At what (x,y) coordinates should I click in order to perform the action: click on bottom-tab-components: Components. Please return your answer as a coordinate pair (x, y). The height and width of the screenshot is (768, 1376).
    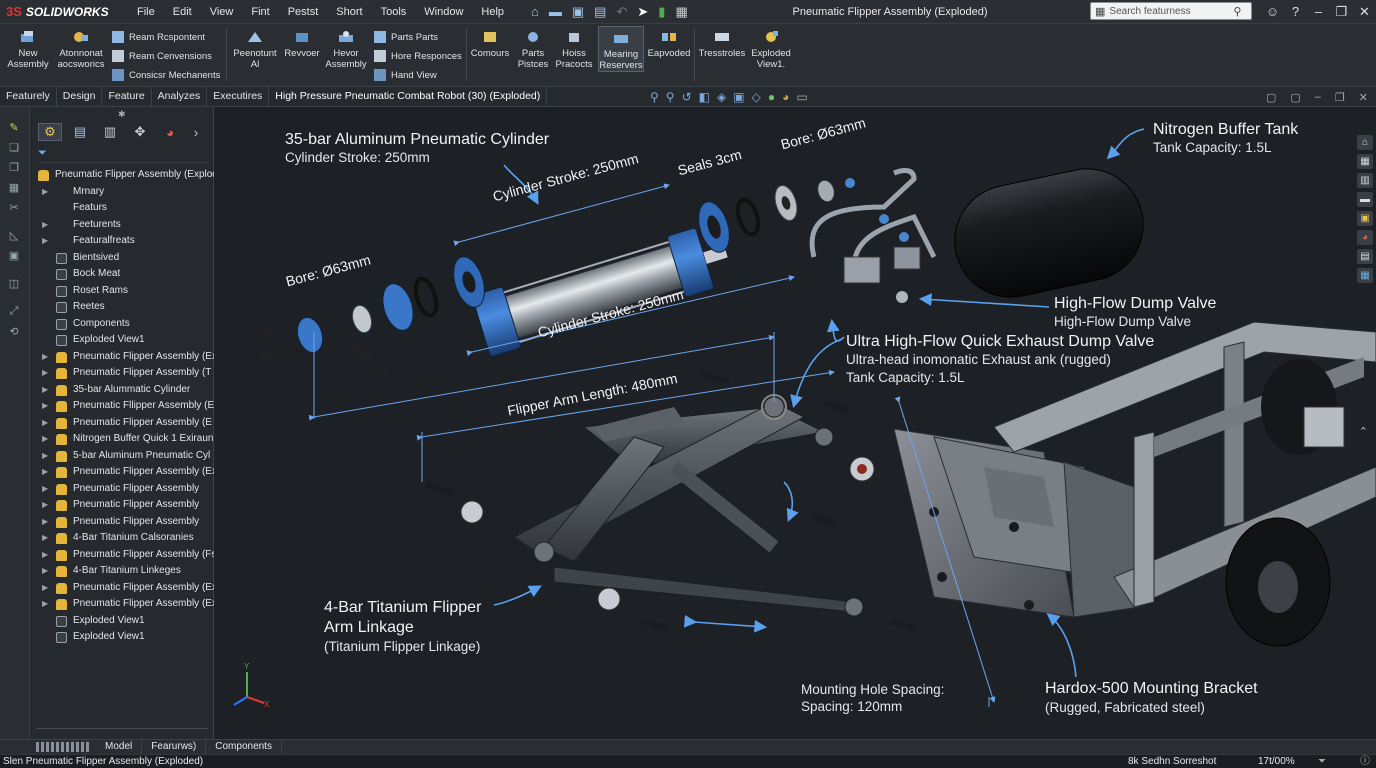
    Looking at the image, I should click on (244, 747).